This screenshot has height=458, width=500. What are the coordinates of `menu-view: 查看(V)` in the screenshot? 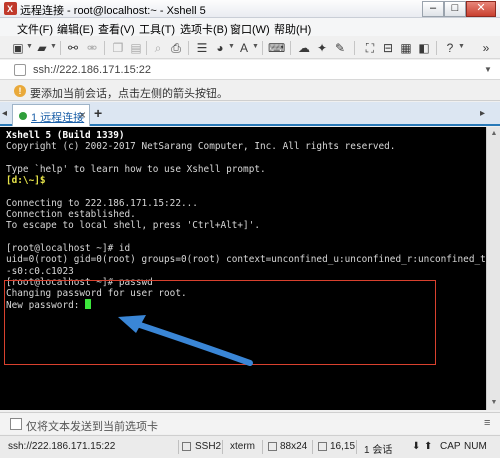 It's located at (116, 29).